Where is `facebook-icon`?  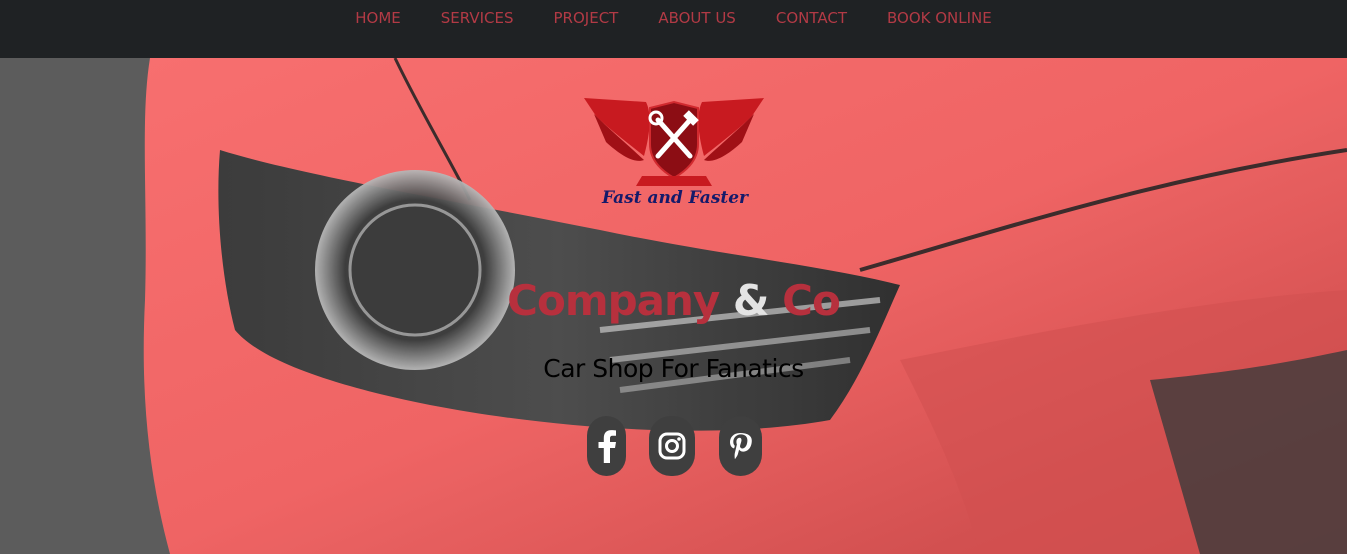 facebook-icon is located at coordinates (607, 446).